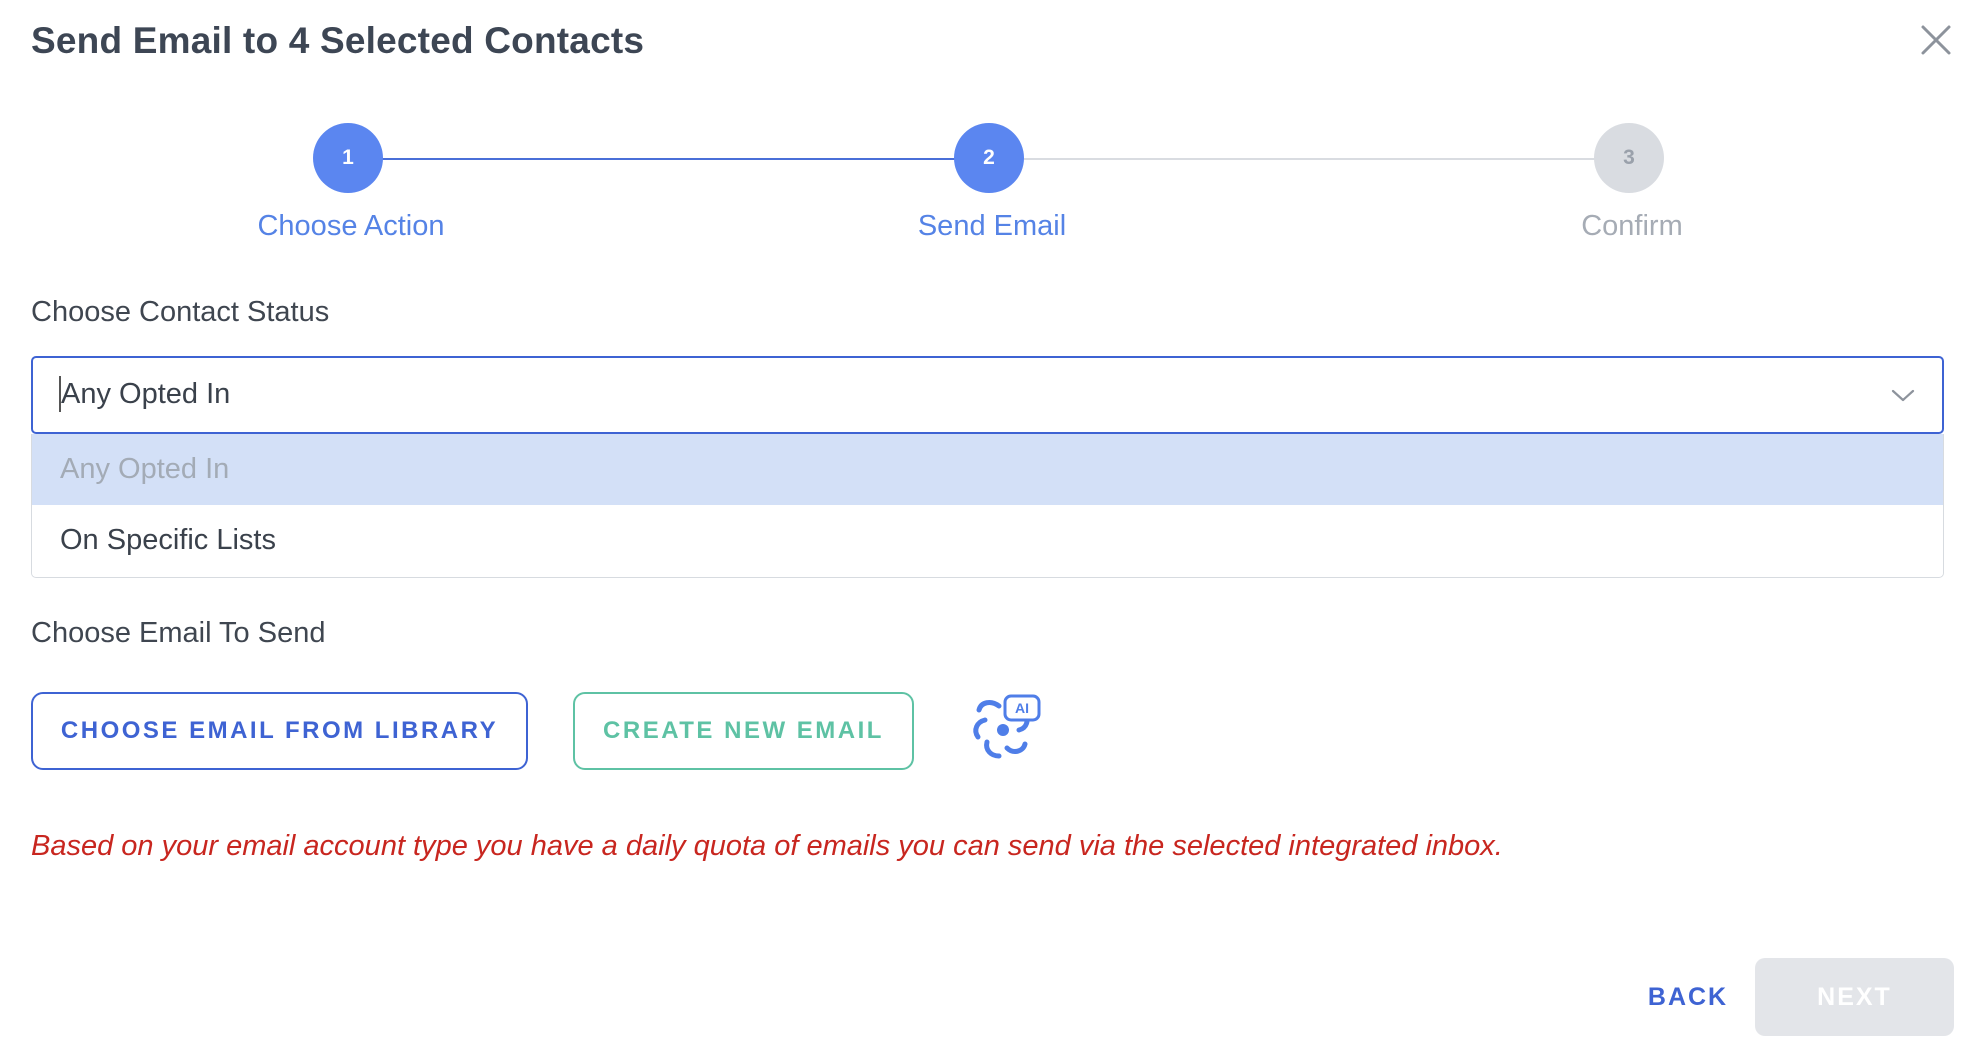 Image resolution: width=1972 pixels, height=1054 pixels. Describe the element at coordinates (180, 312) in the screenshot. I see `contact-status-label: Choose Contact Status` at that location.